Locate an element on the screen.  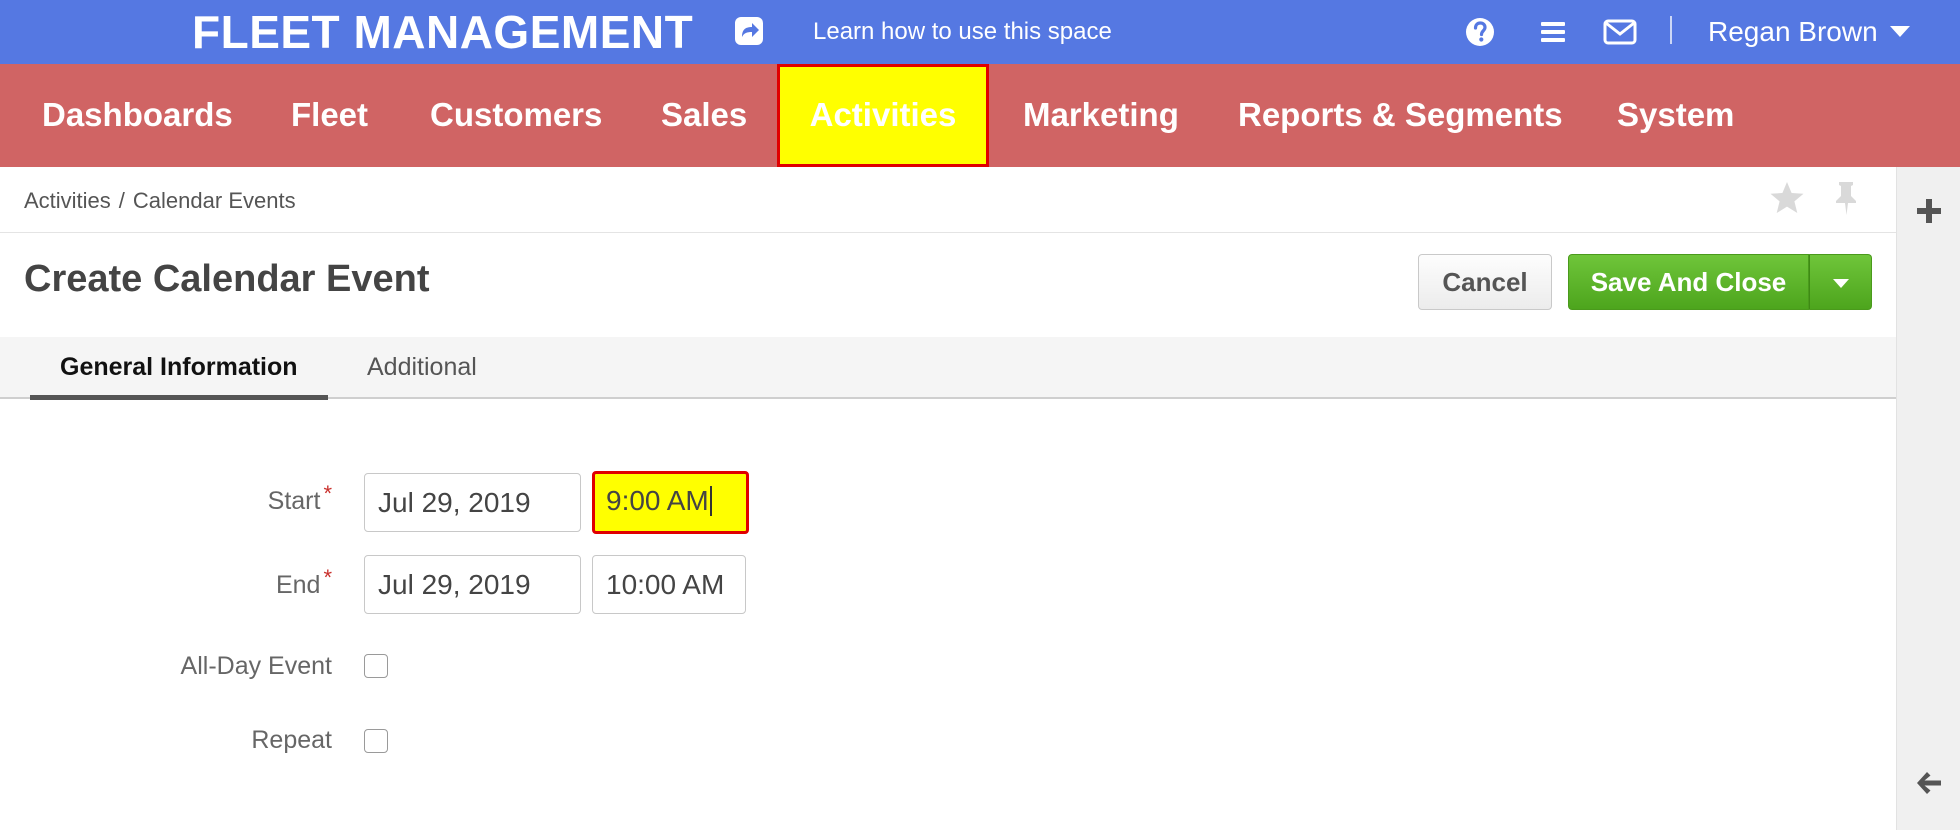
star-icon is located at coordinates (1787, 198).